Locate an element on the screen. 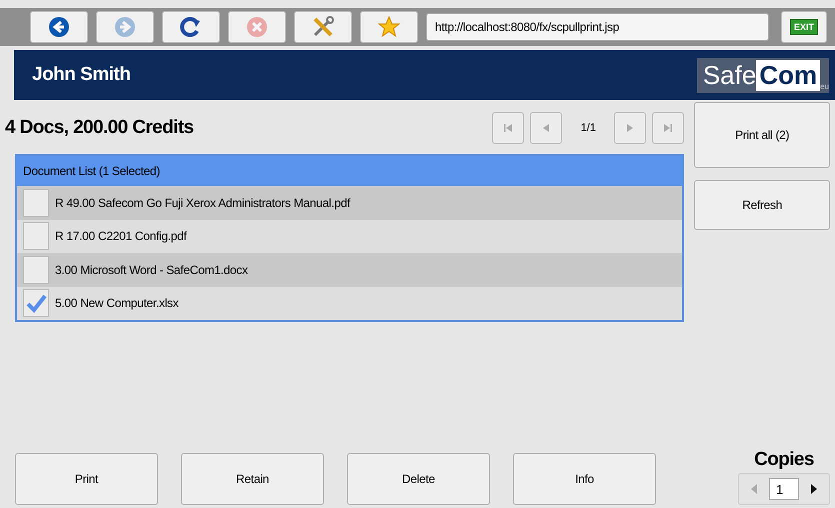  action-button: Delete is located at coordinates (418, 479).